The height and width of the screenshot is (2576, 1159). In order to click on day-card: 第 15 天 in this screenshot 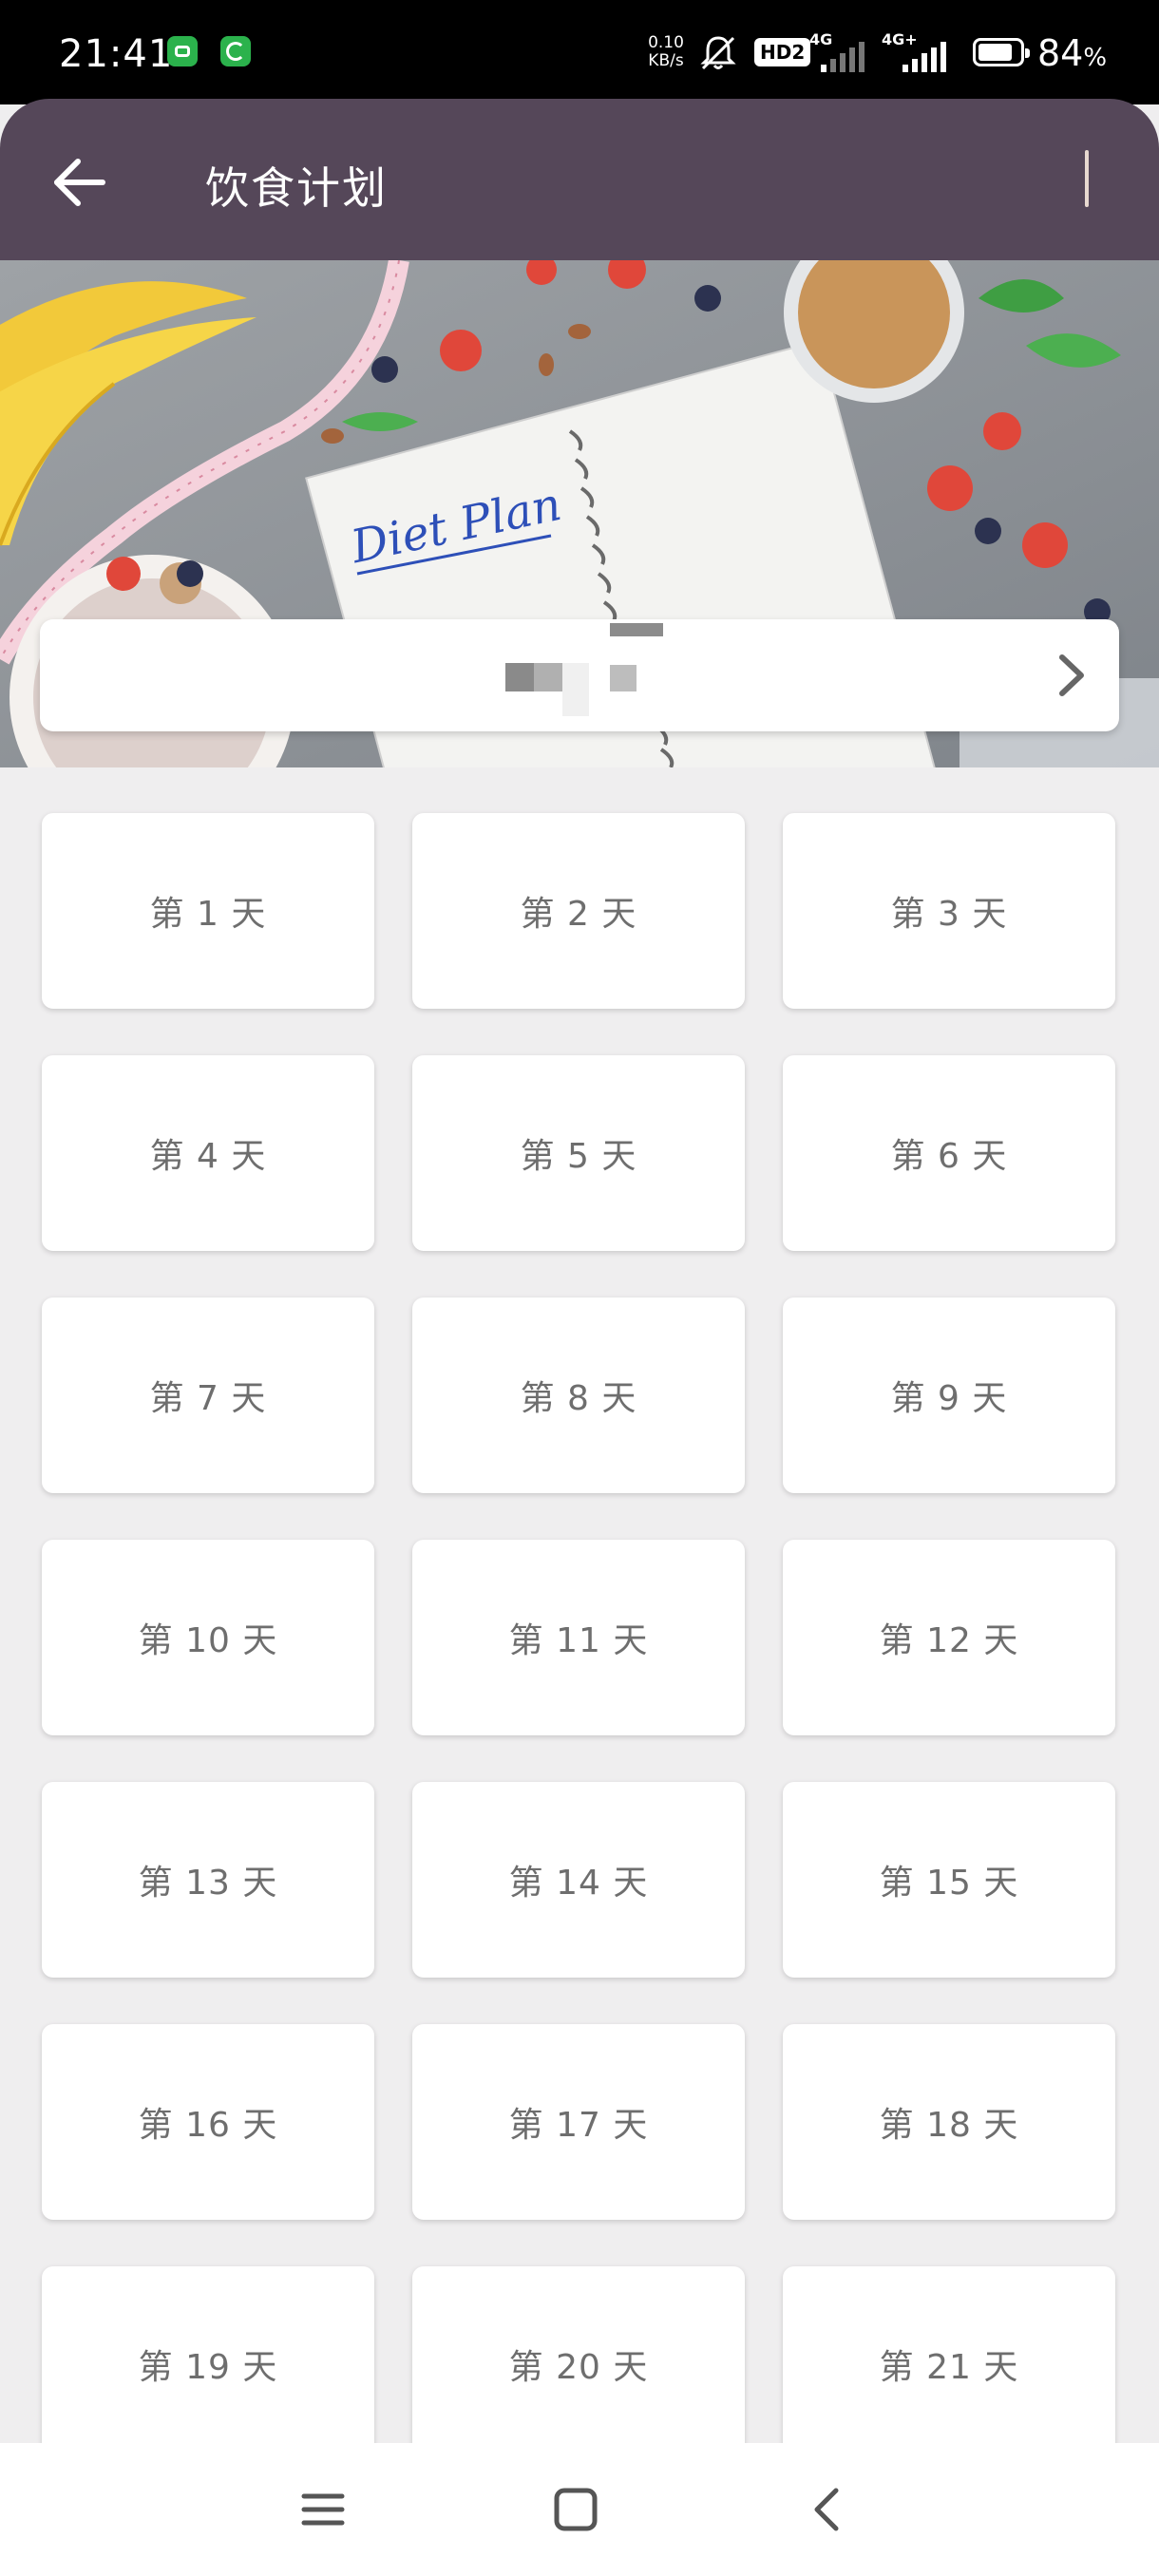, I will do `click(949, 1880)`.